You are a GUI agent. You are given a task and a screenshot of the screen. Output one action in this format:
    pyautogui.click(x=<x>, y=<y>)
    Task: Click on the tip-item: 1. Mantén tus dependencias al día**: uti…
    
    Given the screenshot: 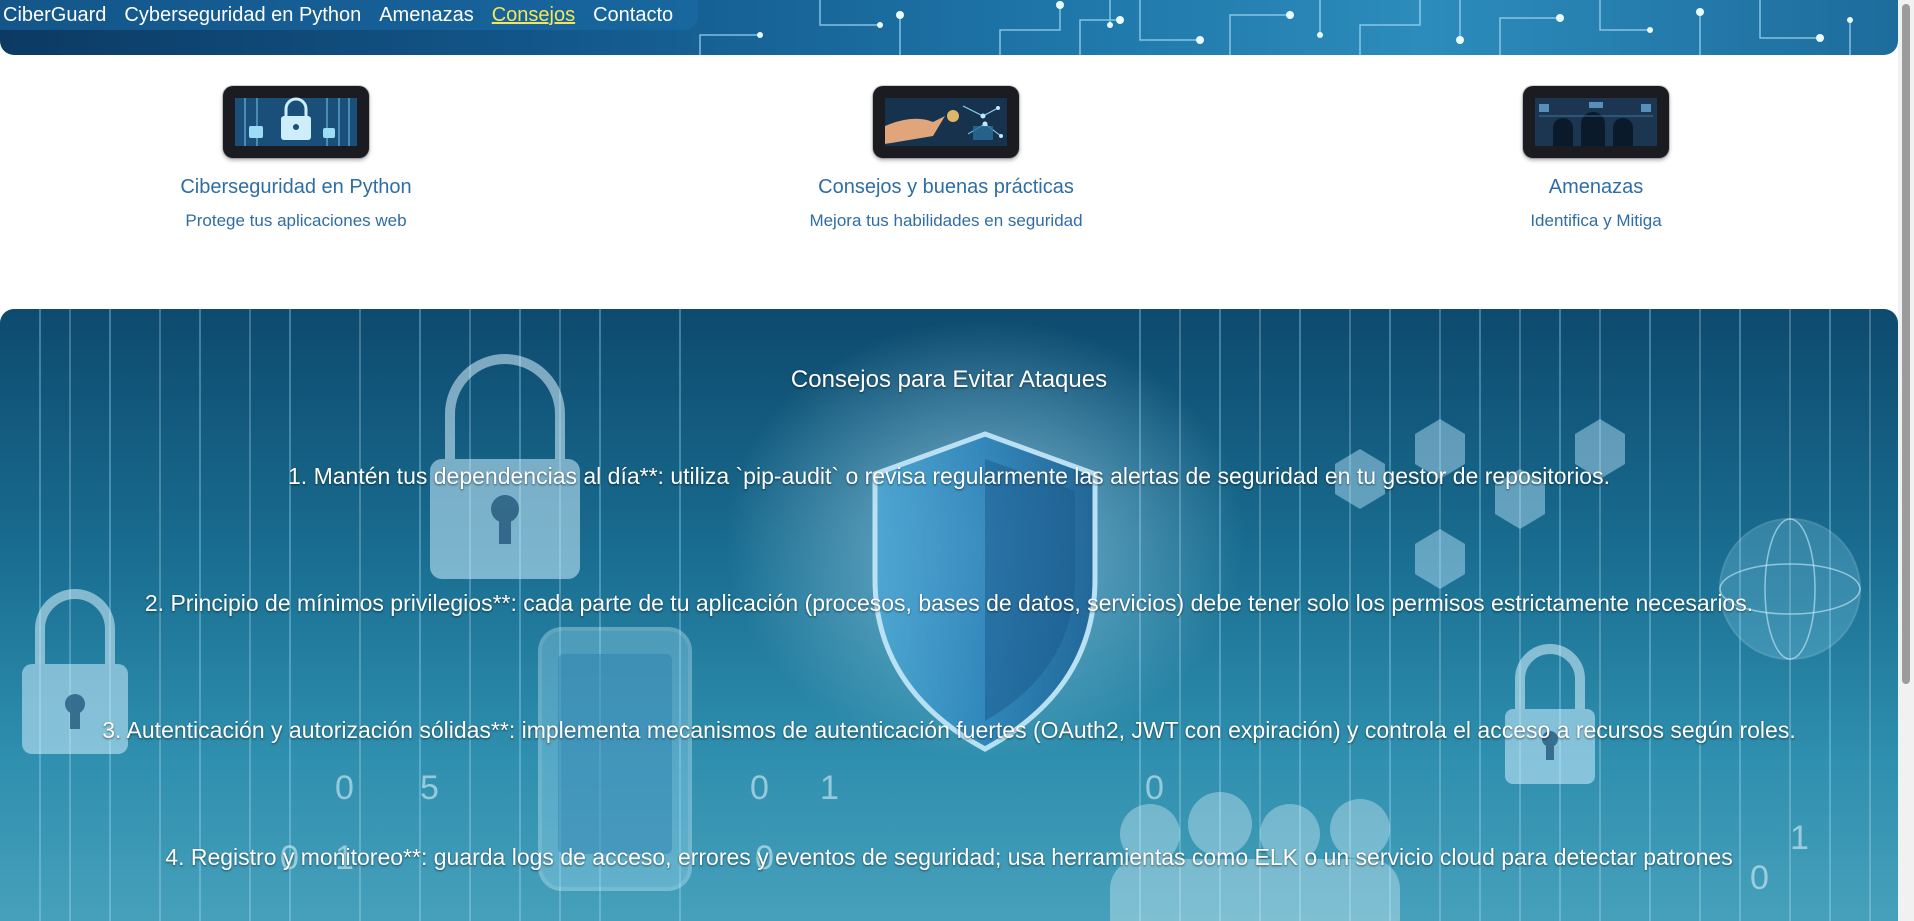 What is the action you would take?
    pyautogui.click(x=949, y=476)
    